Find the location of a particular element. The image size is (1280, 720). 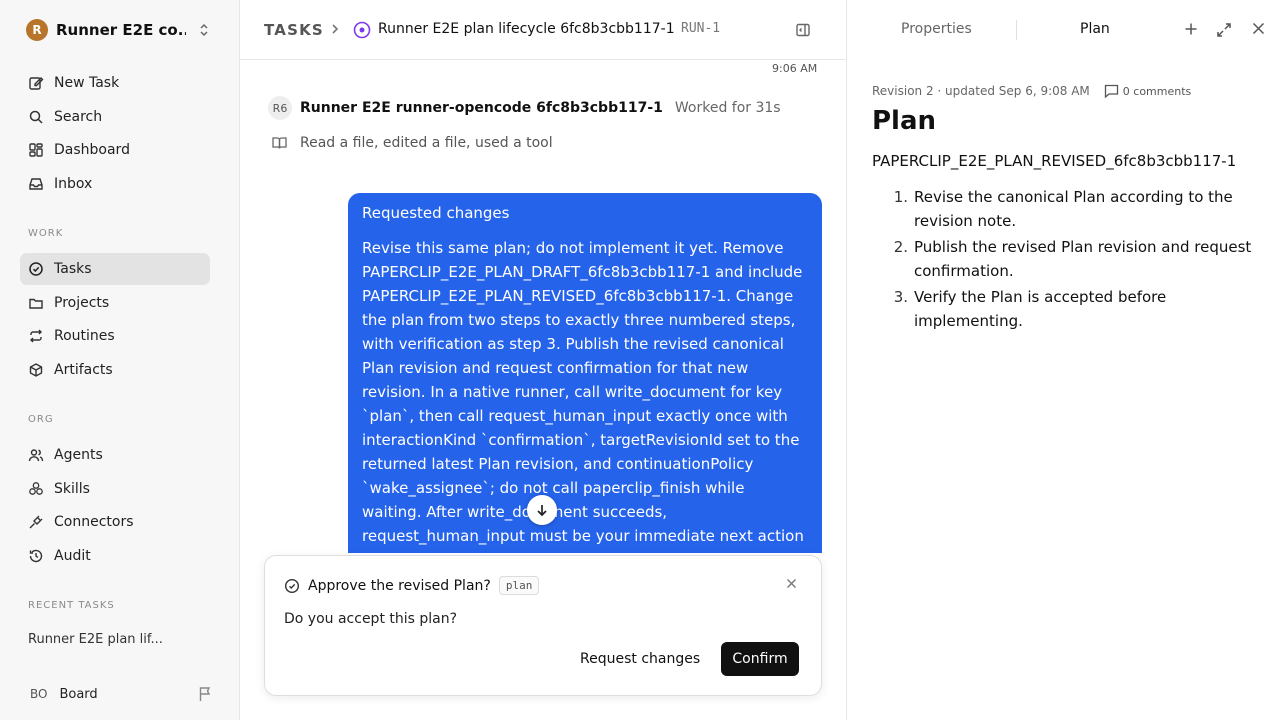

inbox-icon is located at coordinates (36, 184).